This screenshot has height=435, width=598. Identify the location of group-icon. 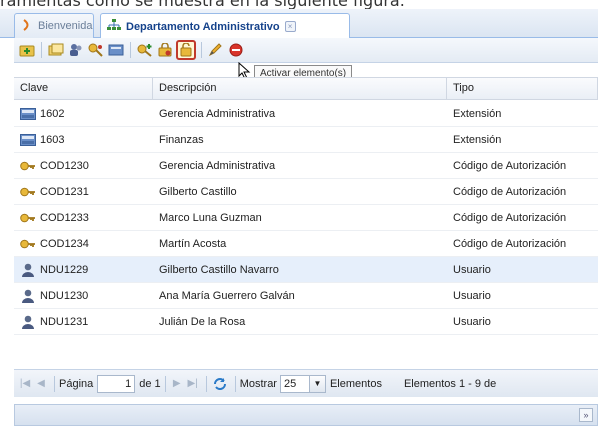
(56, 50).